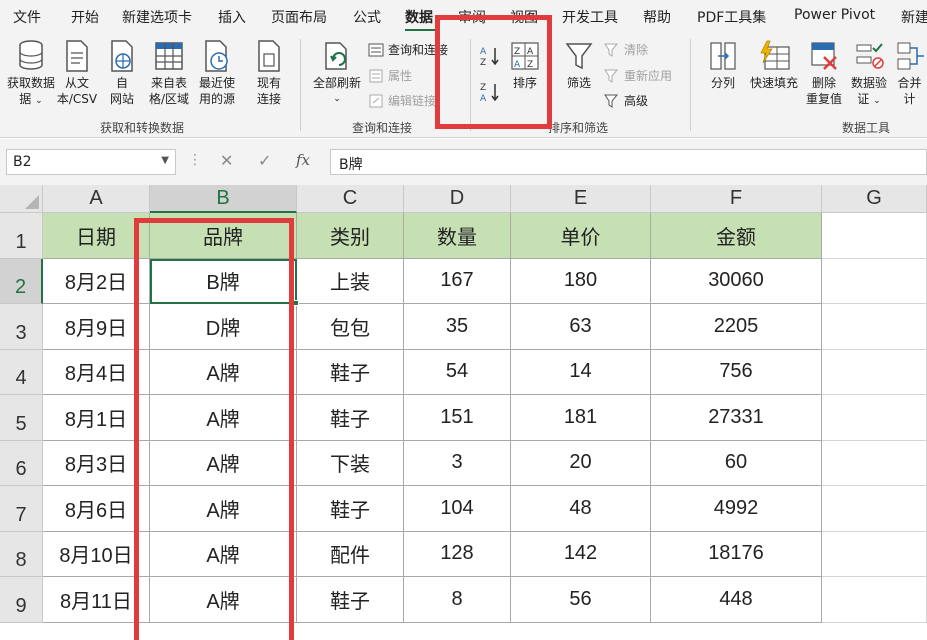  Describe the element at coordinates (21, 327) in the screenshot. I see `row-header-3: 3` at that location.